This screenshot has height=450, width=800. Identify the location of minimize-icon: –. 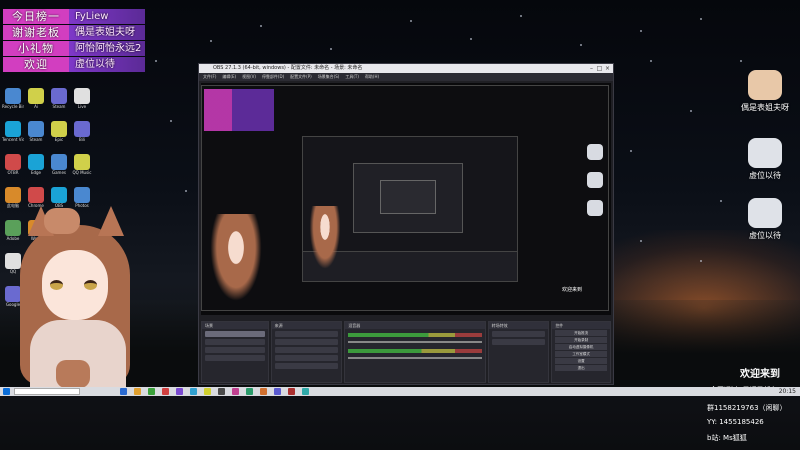
(591, 68).